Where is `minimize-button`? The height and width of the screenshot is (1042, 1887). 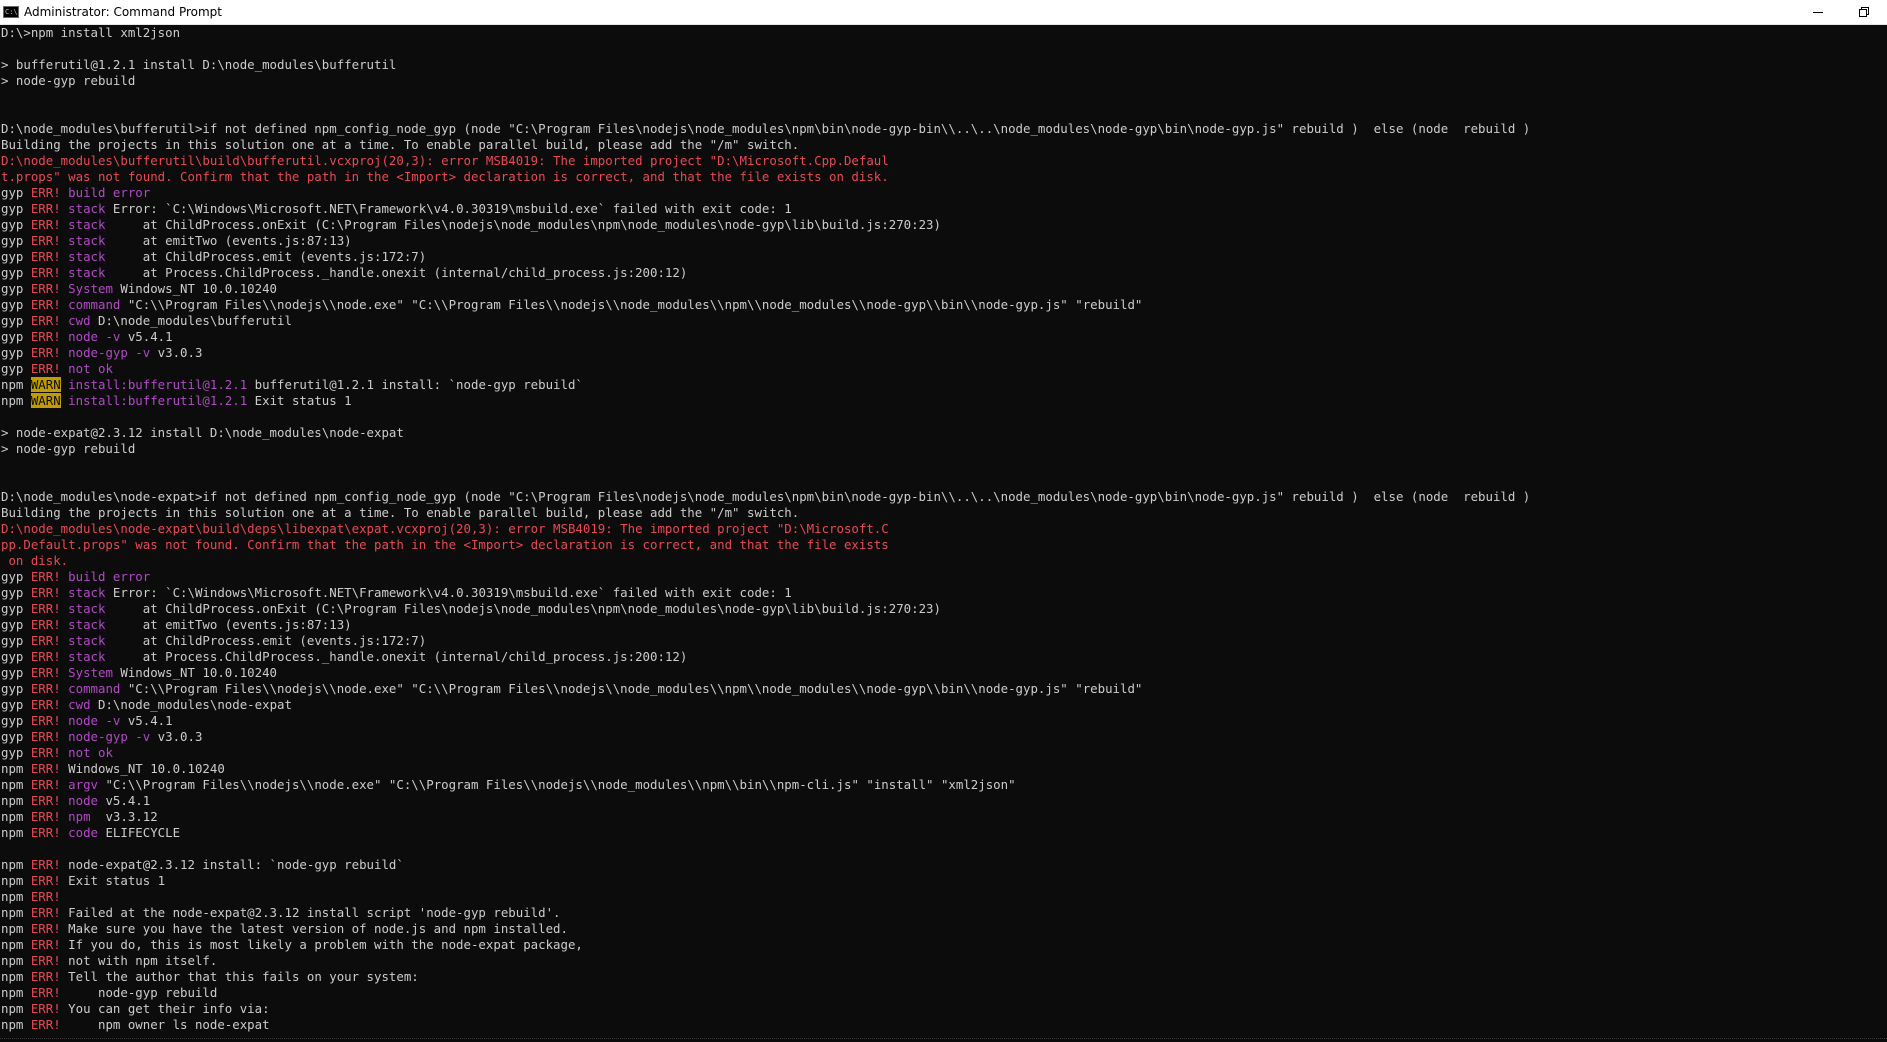 minimize-button is located at coordinates (1818, 12).